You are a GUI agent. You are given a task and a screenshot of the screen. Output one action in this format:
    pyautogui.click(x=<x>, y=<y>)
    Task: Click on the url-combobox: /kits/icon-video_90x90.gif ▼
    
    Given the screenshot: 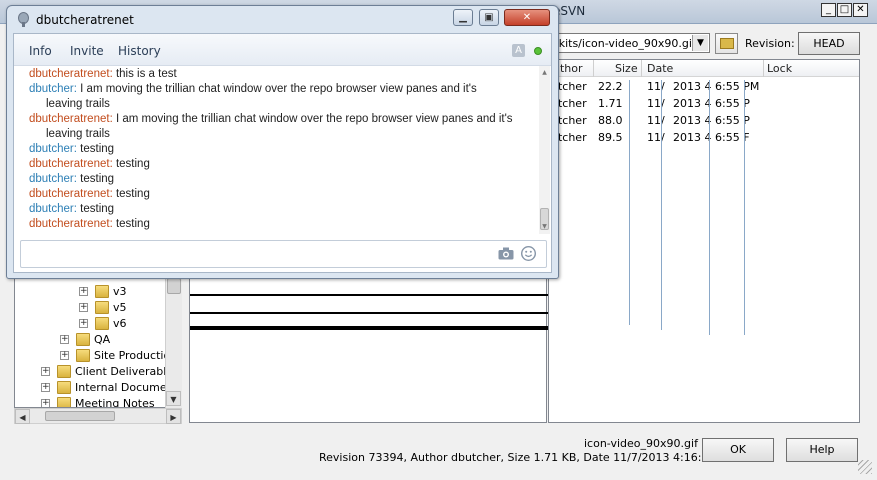 What is the action you would take?
    pyautogui.click(x=629, y=43)
    